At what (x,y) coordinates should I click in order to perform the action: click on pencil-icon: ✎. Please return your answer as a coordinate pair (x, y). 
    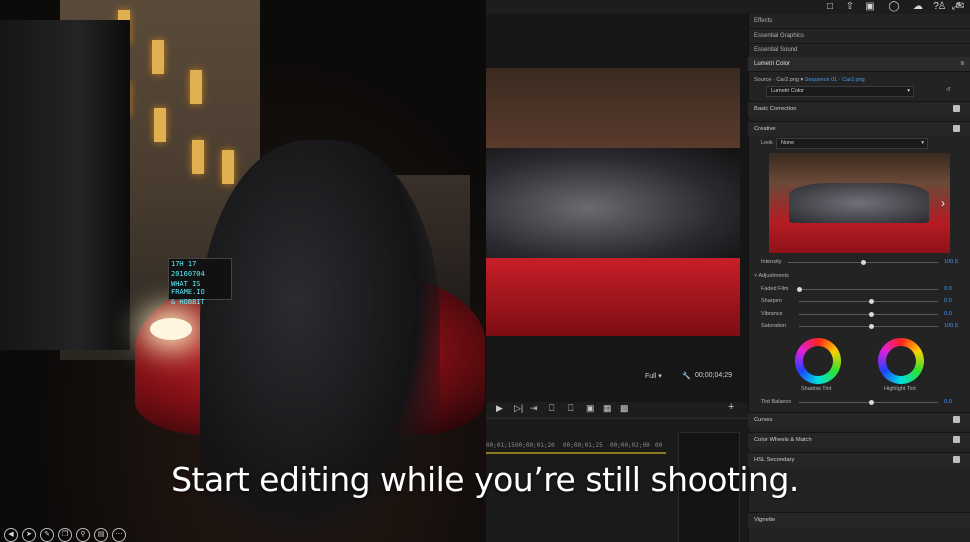
    Looking at the image, I should click on (47, 535).